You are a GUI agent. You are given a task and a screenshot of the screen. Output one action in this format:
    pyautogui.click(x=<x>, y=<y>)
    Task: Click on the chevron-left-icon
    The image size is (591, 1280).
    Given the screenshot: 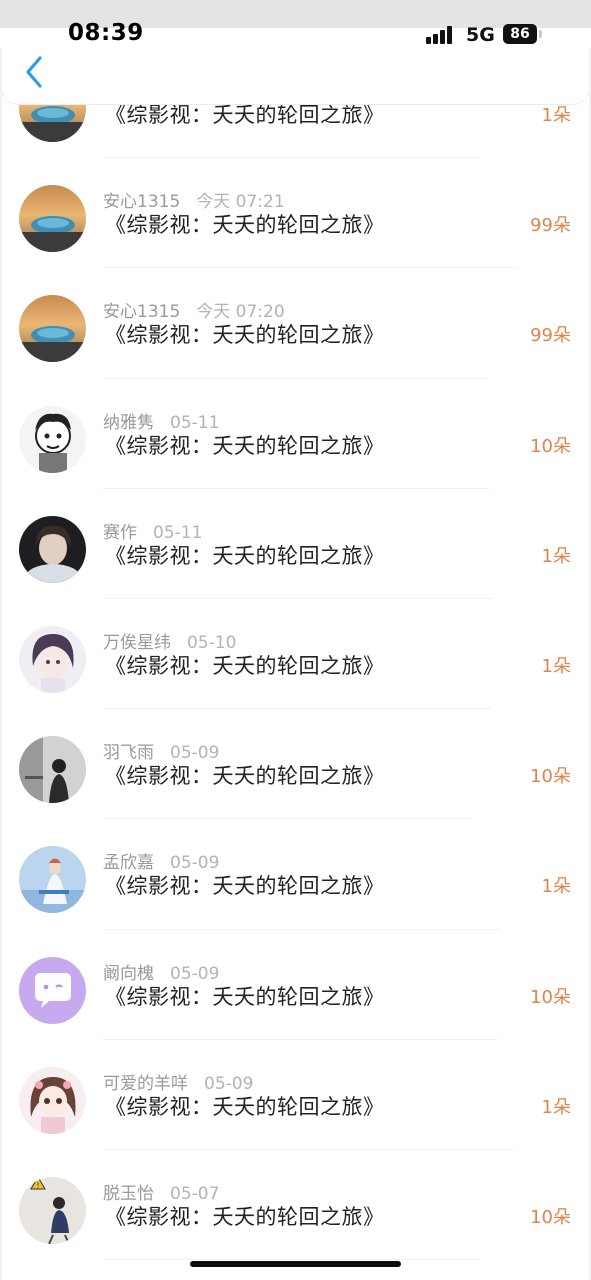 What is the action you would take?
    pyautogui.click(x=34, y=72)
    